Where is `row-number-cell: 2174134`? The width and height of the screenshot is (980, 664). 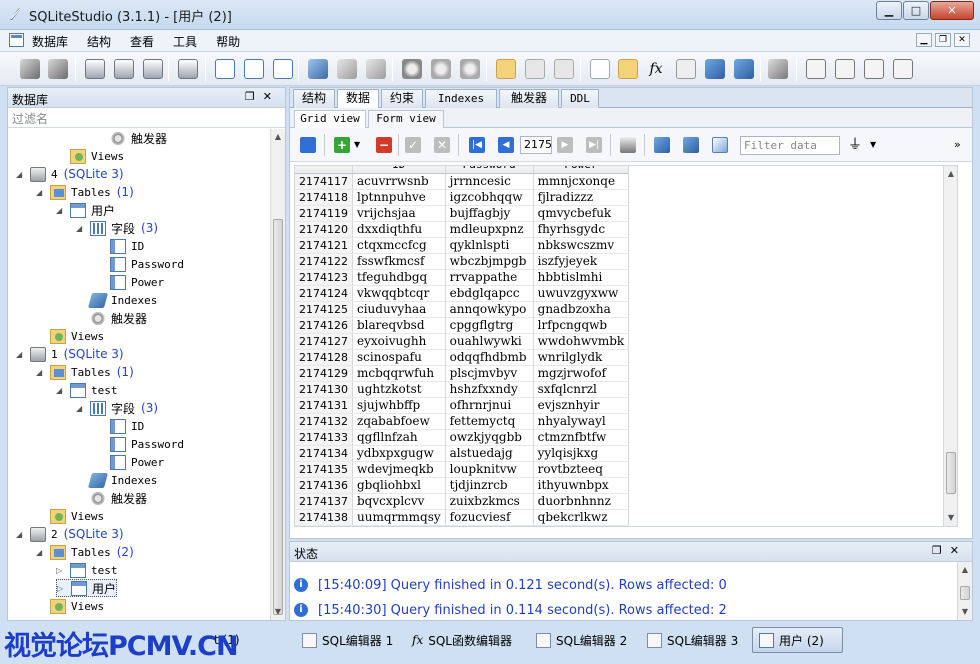
row-number-cell: 2174134 is located at coordinates (324, 453).